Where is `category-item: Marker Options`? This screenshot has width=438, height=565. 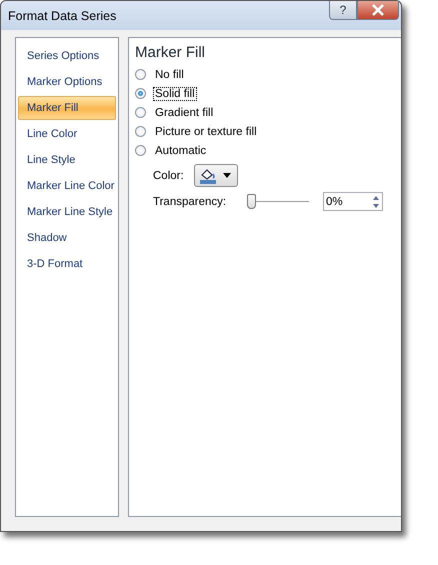
category-item: Marker Options is located at coordinates (67, 82).